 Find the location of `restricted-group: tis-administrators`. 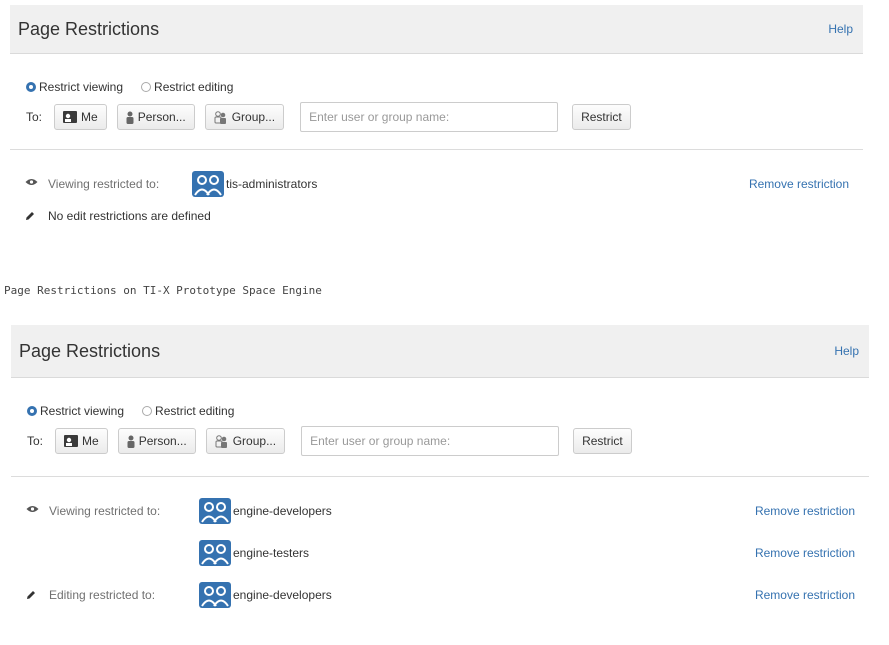

restricted-group: tis-administrators is located at coordinates (254, 184).